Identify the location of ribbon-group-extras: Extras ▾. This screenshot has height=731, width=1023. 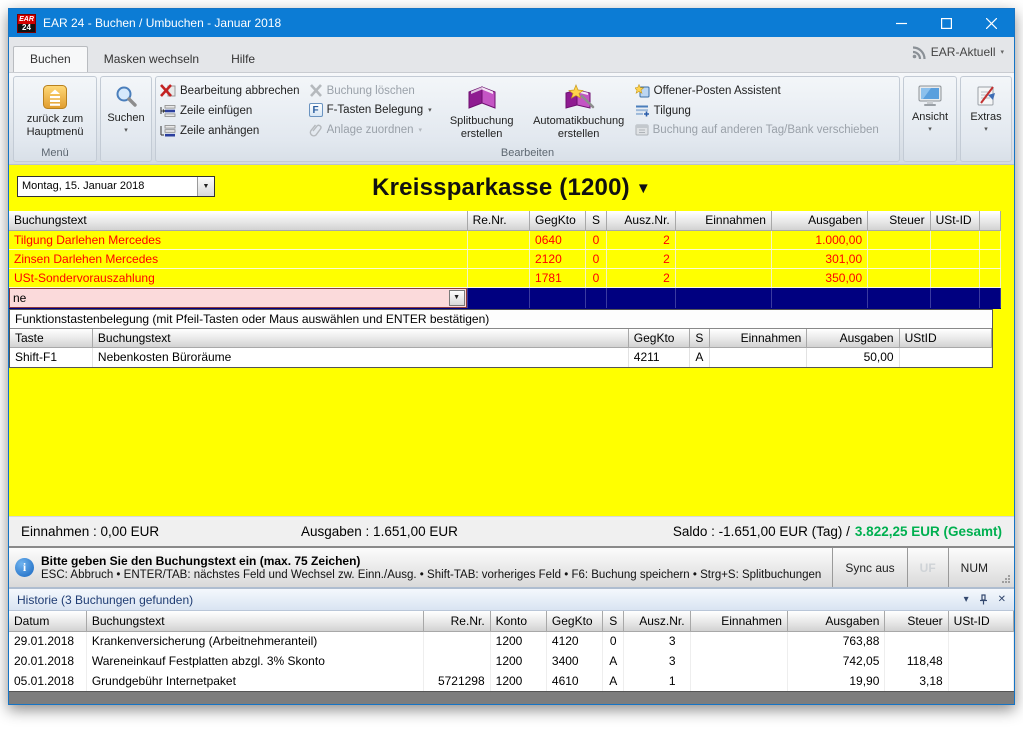
(986, 119).